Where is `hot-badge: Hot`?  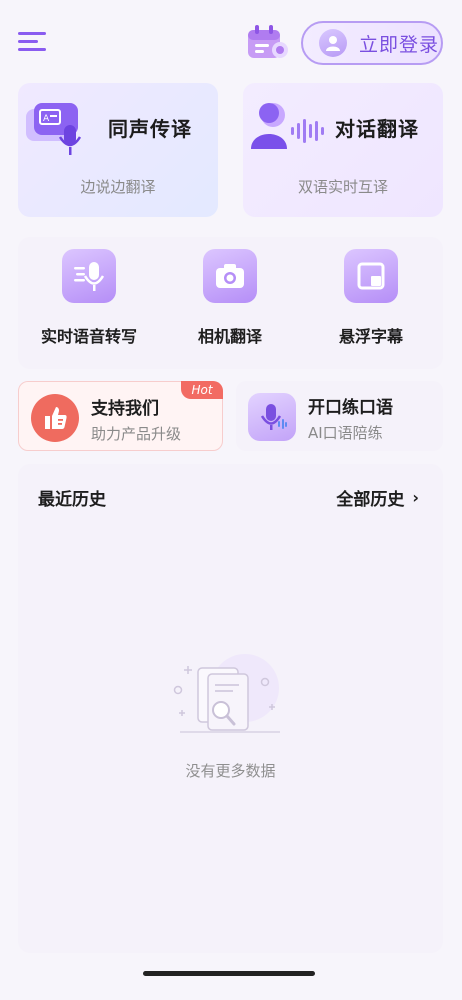 hot-badge: Hot is located at coordinates (202, 390).